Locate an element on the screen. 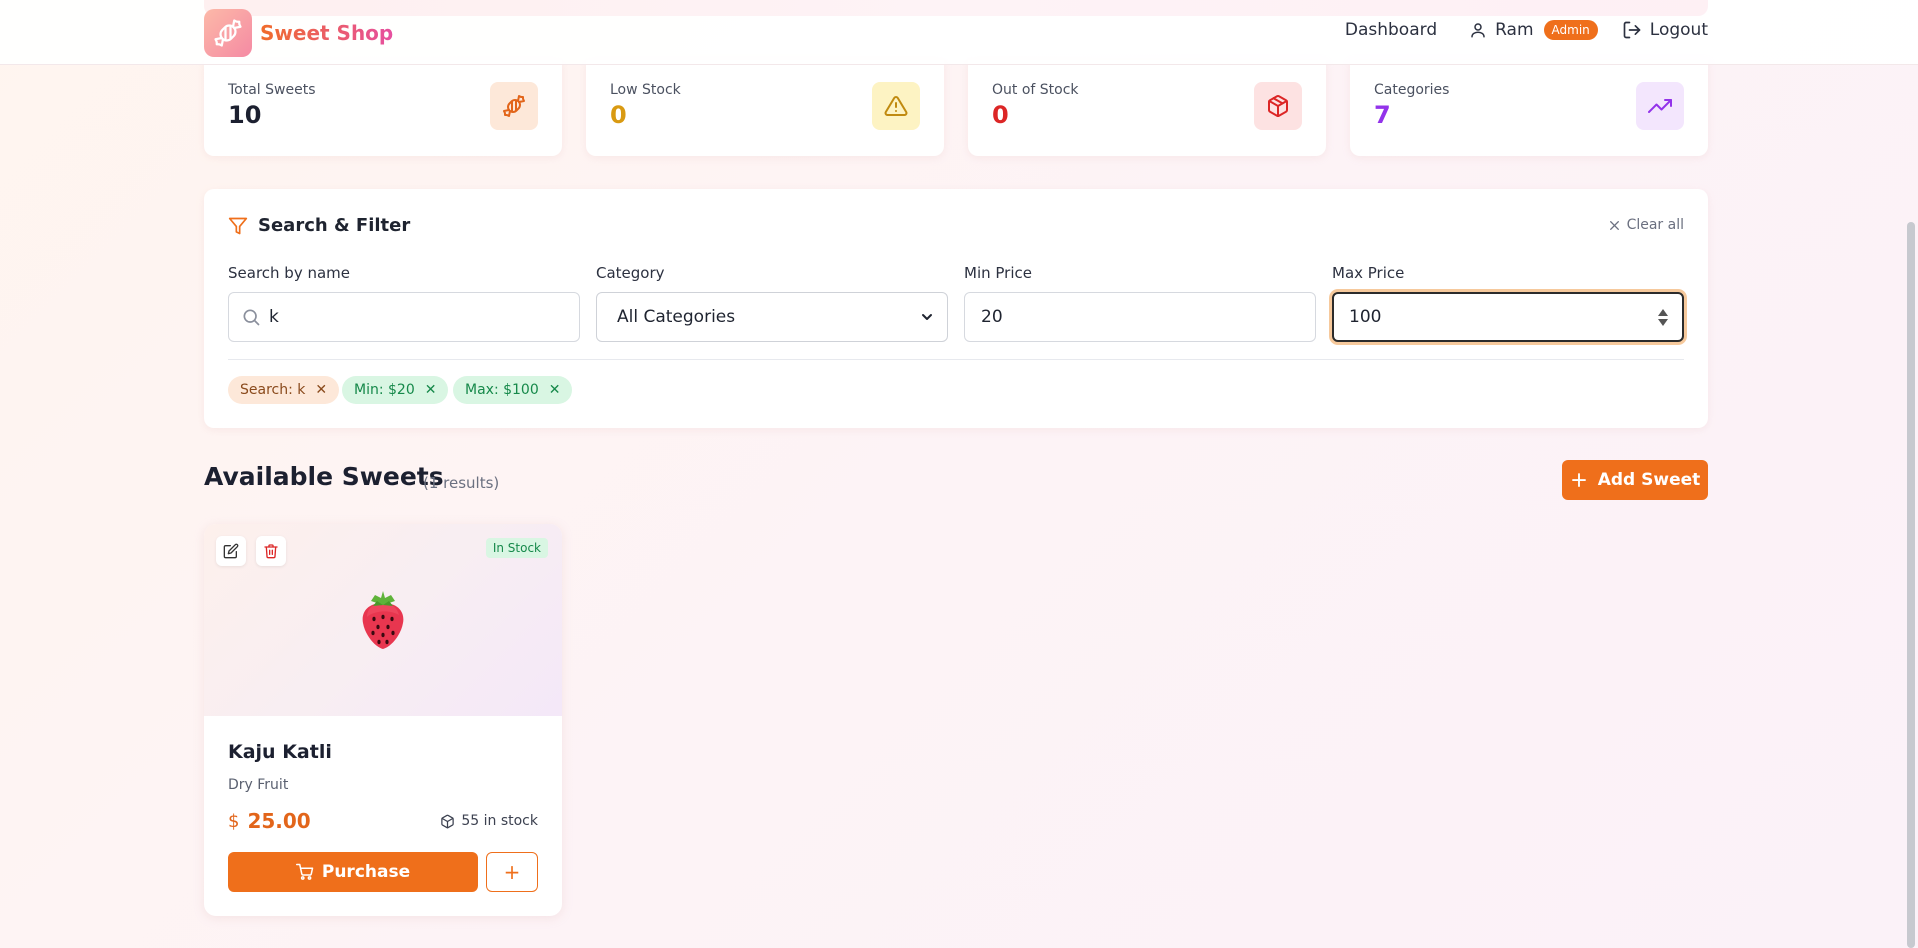  scrollbar is located at coordinates (1911, 474).